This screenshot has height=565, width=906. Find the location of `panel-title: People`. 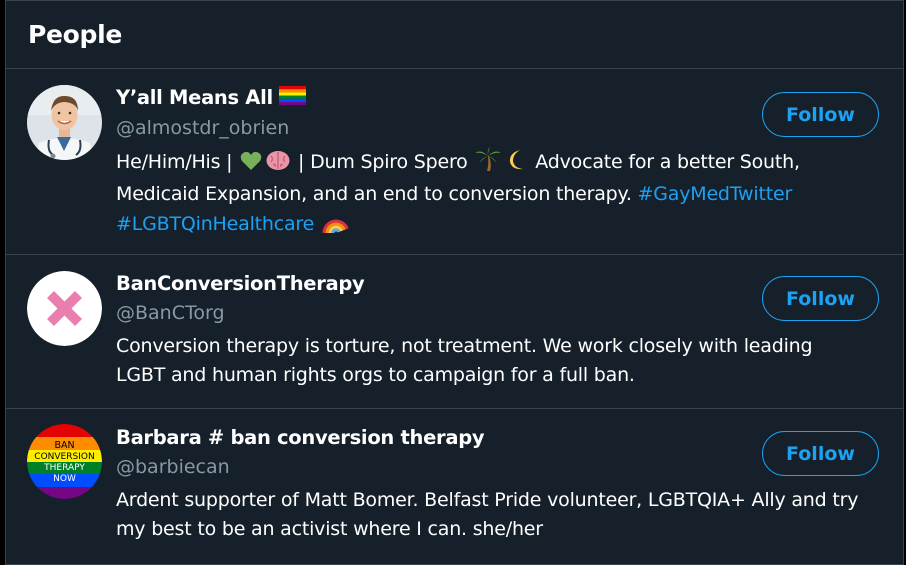

panel-title: People is located at coordinates (75, 34).